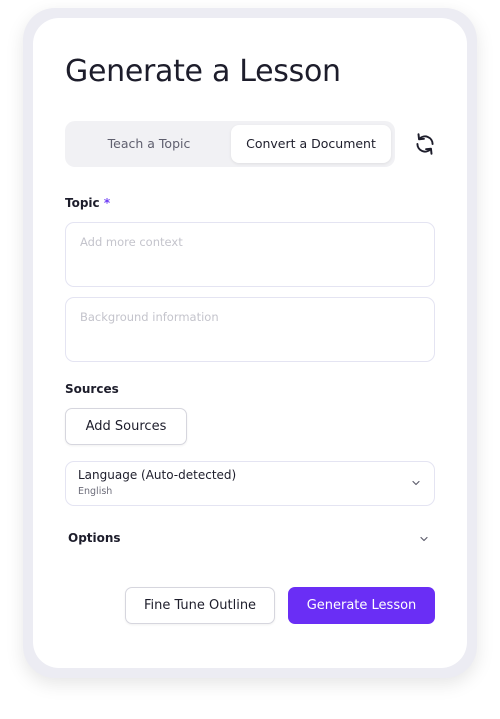  What do you see at coordinates (311, 144) in the screenshot?
I see `tab-convert-a-document: Convert a Document` at bounding box center [311, 144].